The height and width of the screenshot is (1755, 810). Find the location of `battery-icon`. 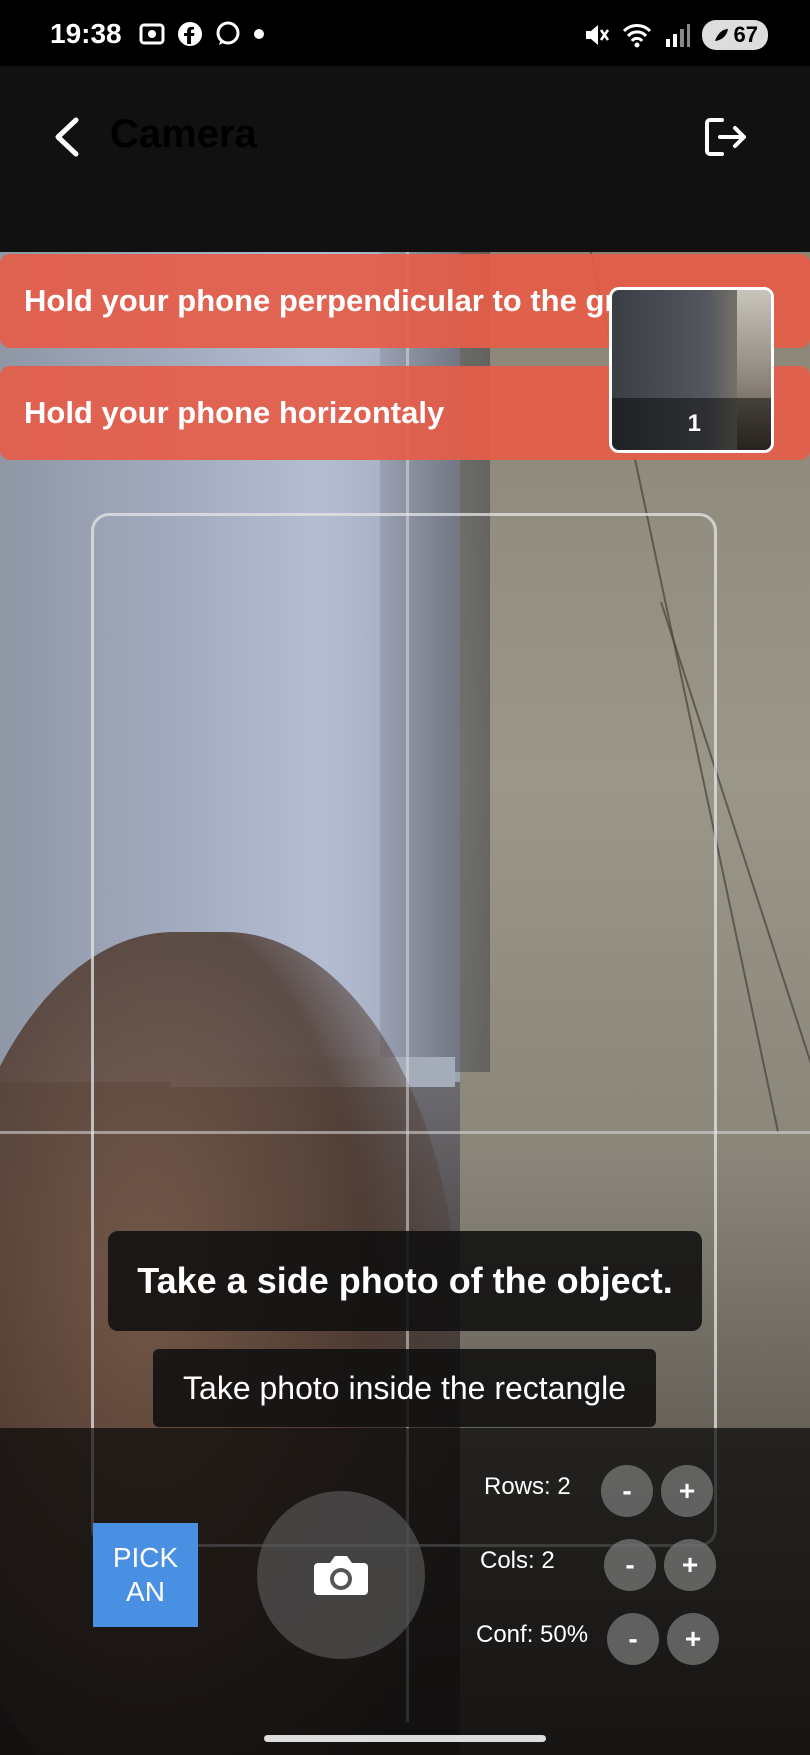

battery-icon is located at coordinates (721, 35).